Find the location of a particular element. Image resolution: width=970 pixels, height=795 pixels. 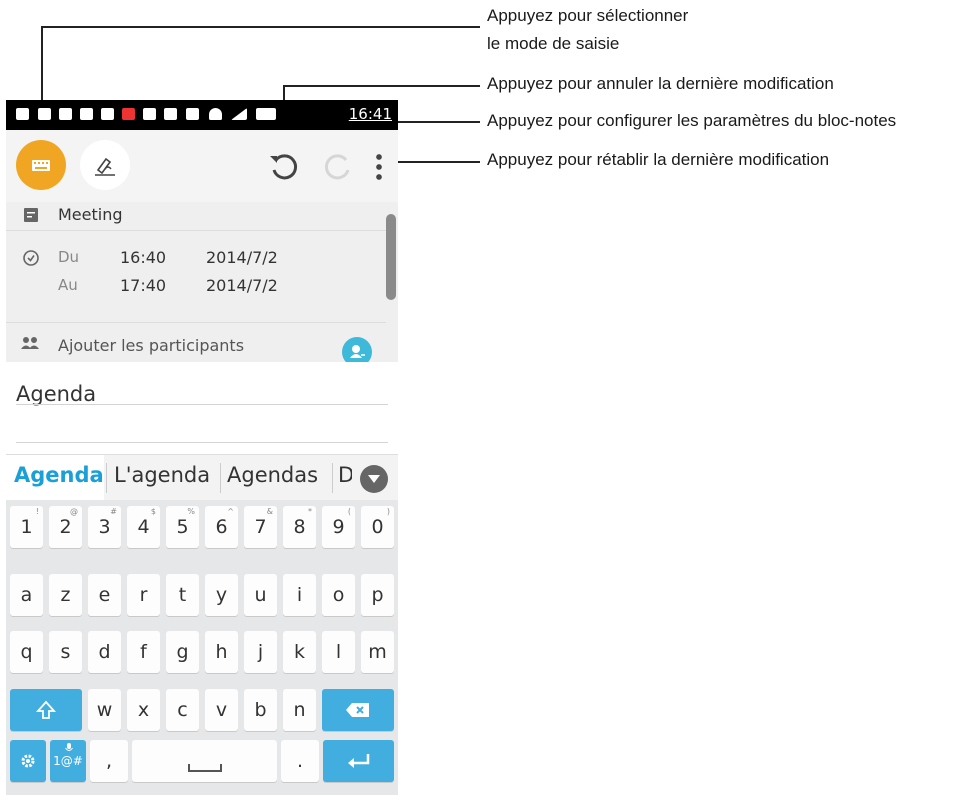

key-y: y is located at coordinates (221, 595).